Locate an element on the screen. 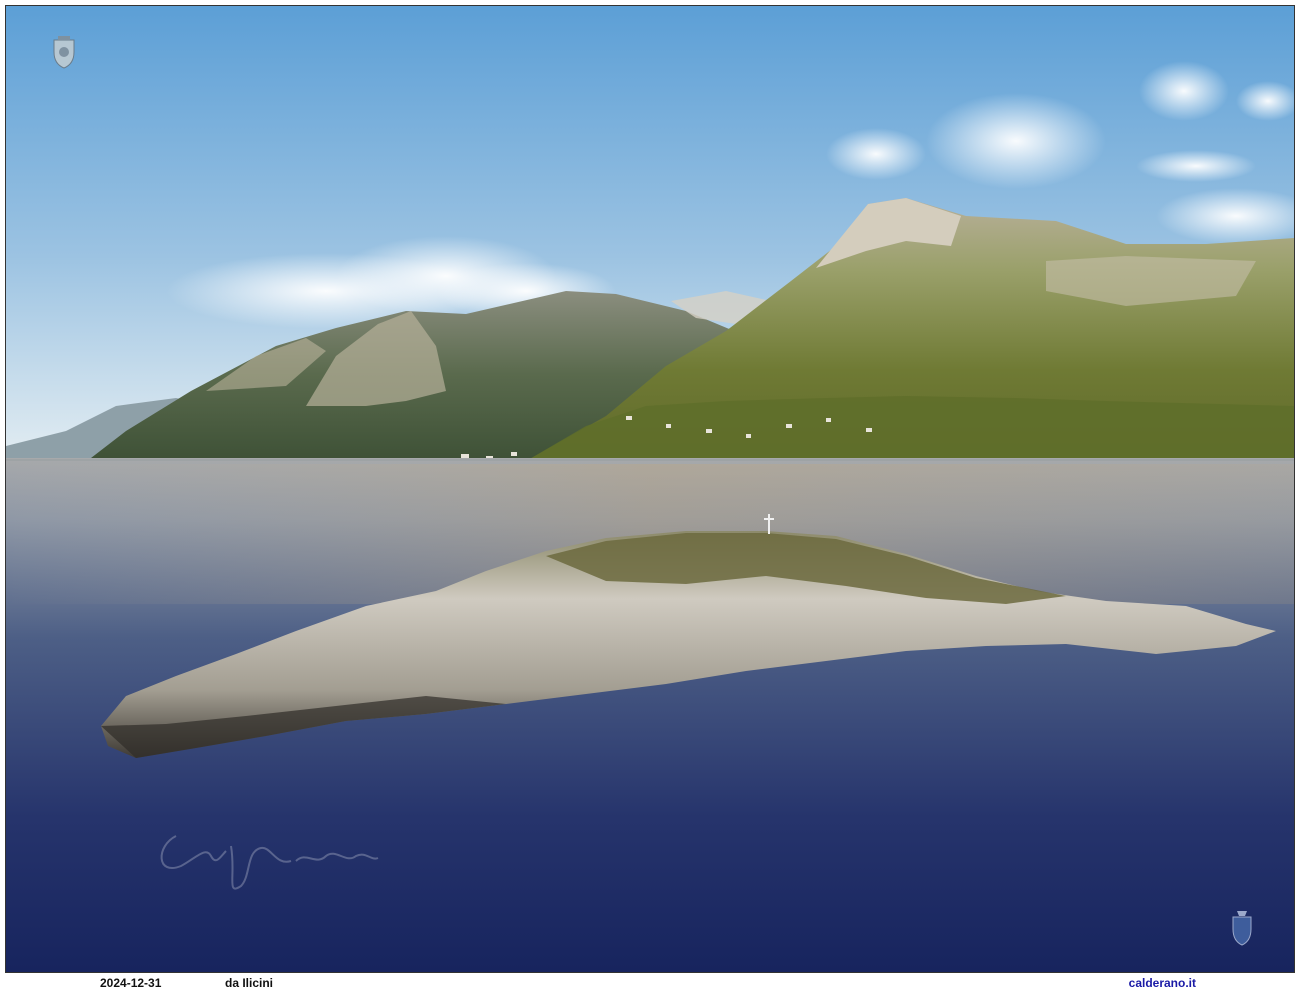  crest-logo-top is located at coordinates (64, 52).